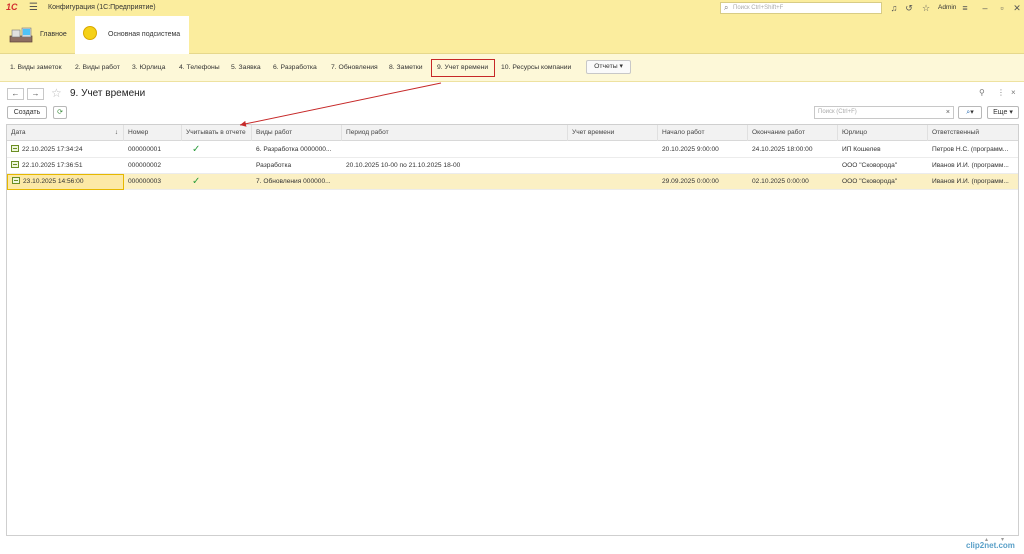 The height and width of the screenshot is (554, 1024). What do you see at coordinates (116, 132) in the screenshot?
I see `sort-arrow-icon: ↓` at bounding box center [116, 132].